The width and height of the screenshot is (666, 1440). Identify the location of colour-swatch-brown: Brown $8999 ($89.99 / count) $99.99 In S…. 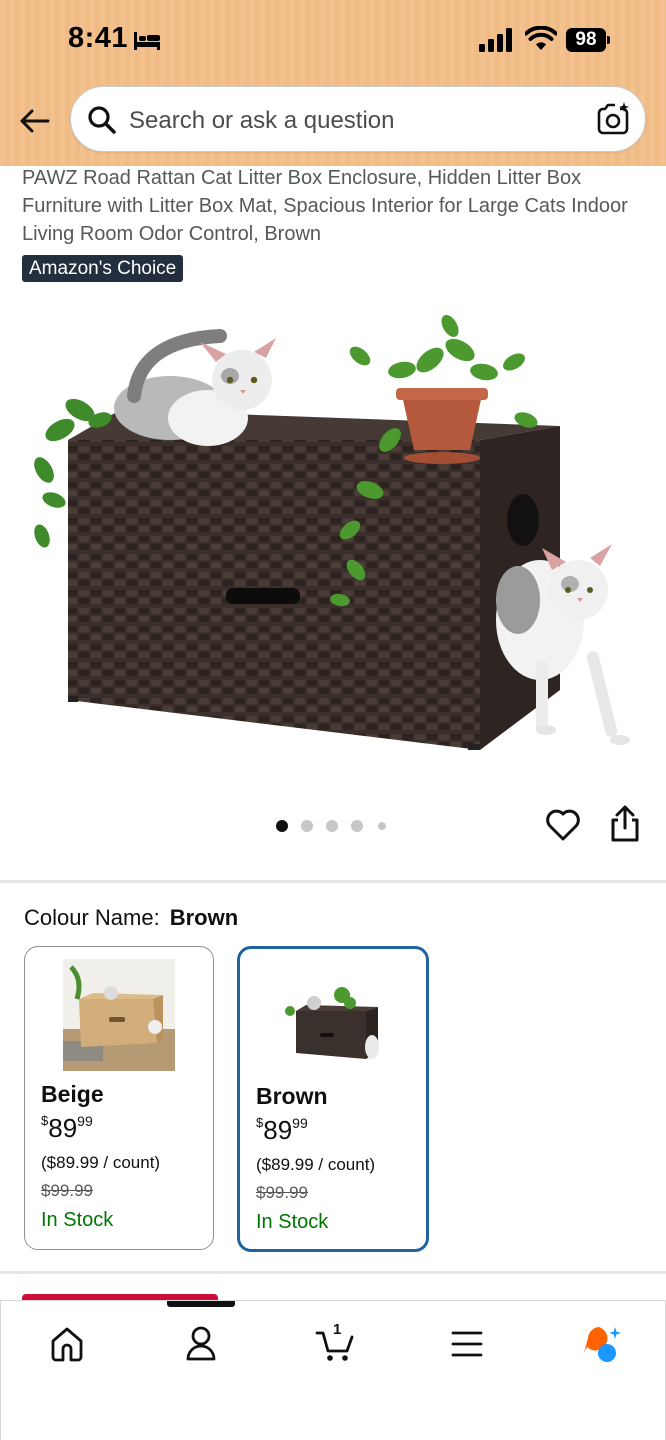
(333, 1099).